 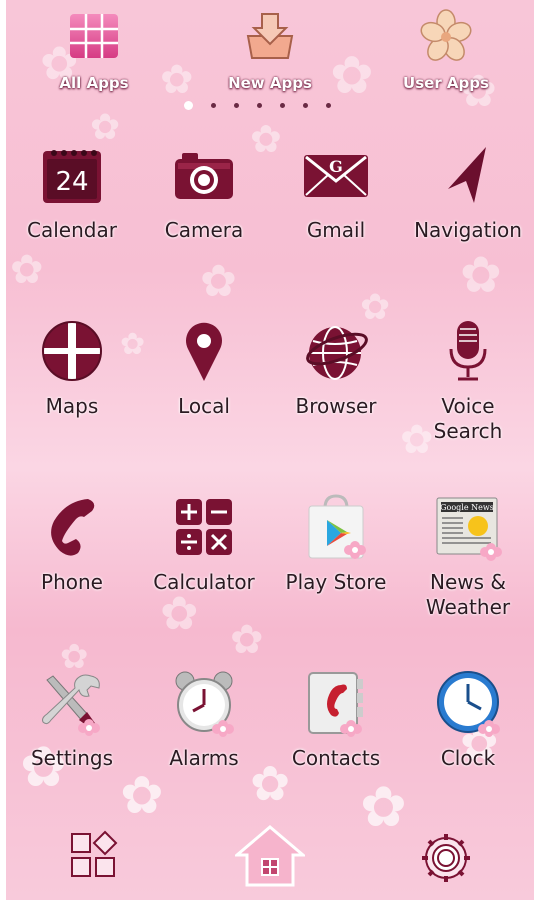 I want to click on contacts-book-icon, so click(x=336, y=703).